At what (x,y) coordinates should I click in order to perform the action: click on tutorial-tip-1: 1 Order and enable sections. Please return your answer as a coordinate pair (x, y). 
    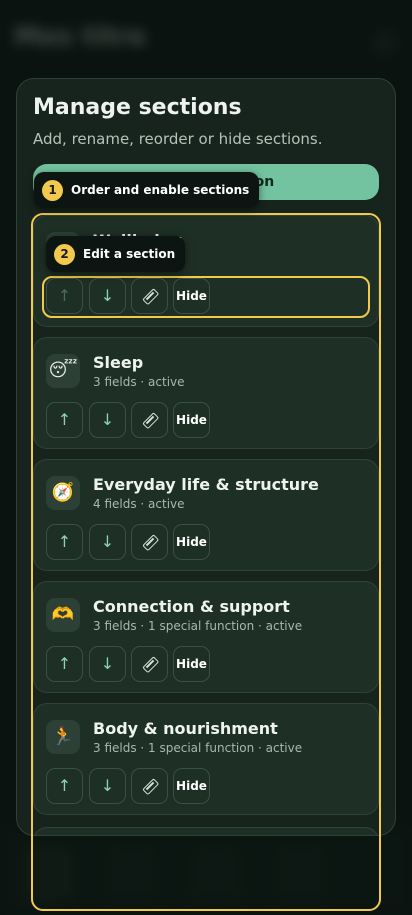
    Looking at the image, I should click on (147, 190).